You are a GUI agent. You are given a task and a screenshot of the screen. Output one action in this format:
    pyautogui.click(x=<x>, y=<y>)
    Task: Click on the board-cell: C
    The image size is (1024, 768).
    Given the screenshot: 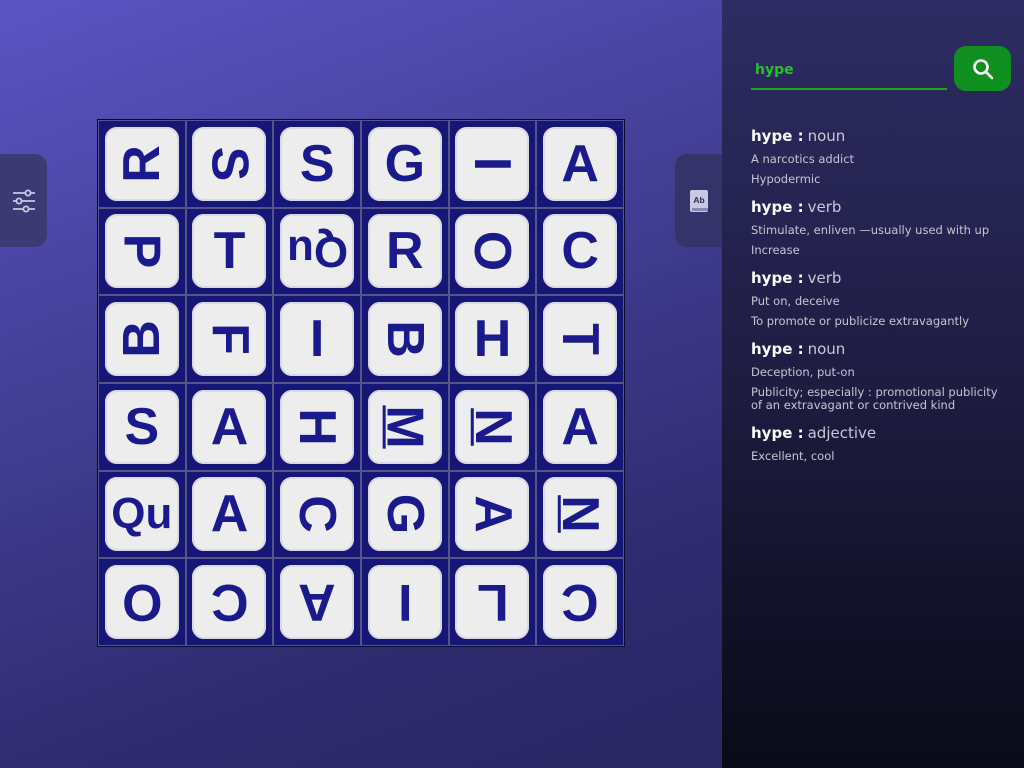 What is the action you would take?
    pyautogui.click(x=580, y=251)
    